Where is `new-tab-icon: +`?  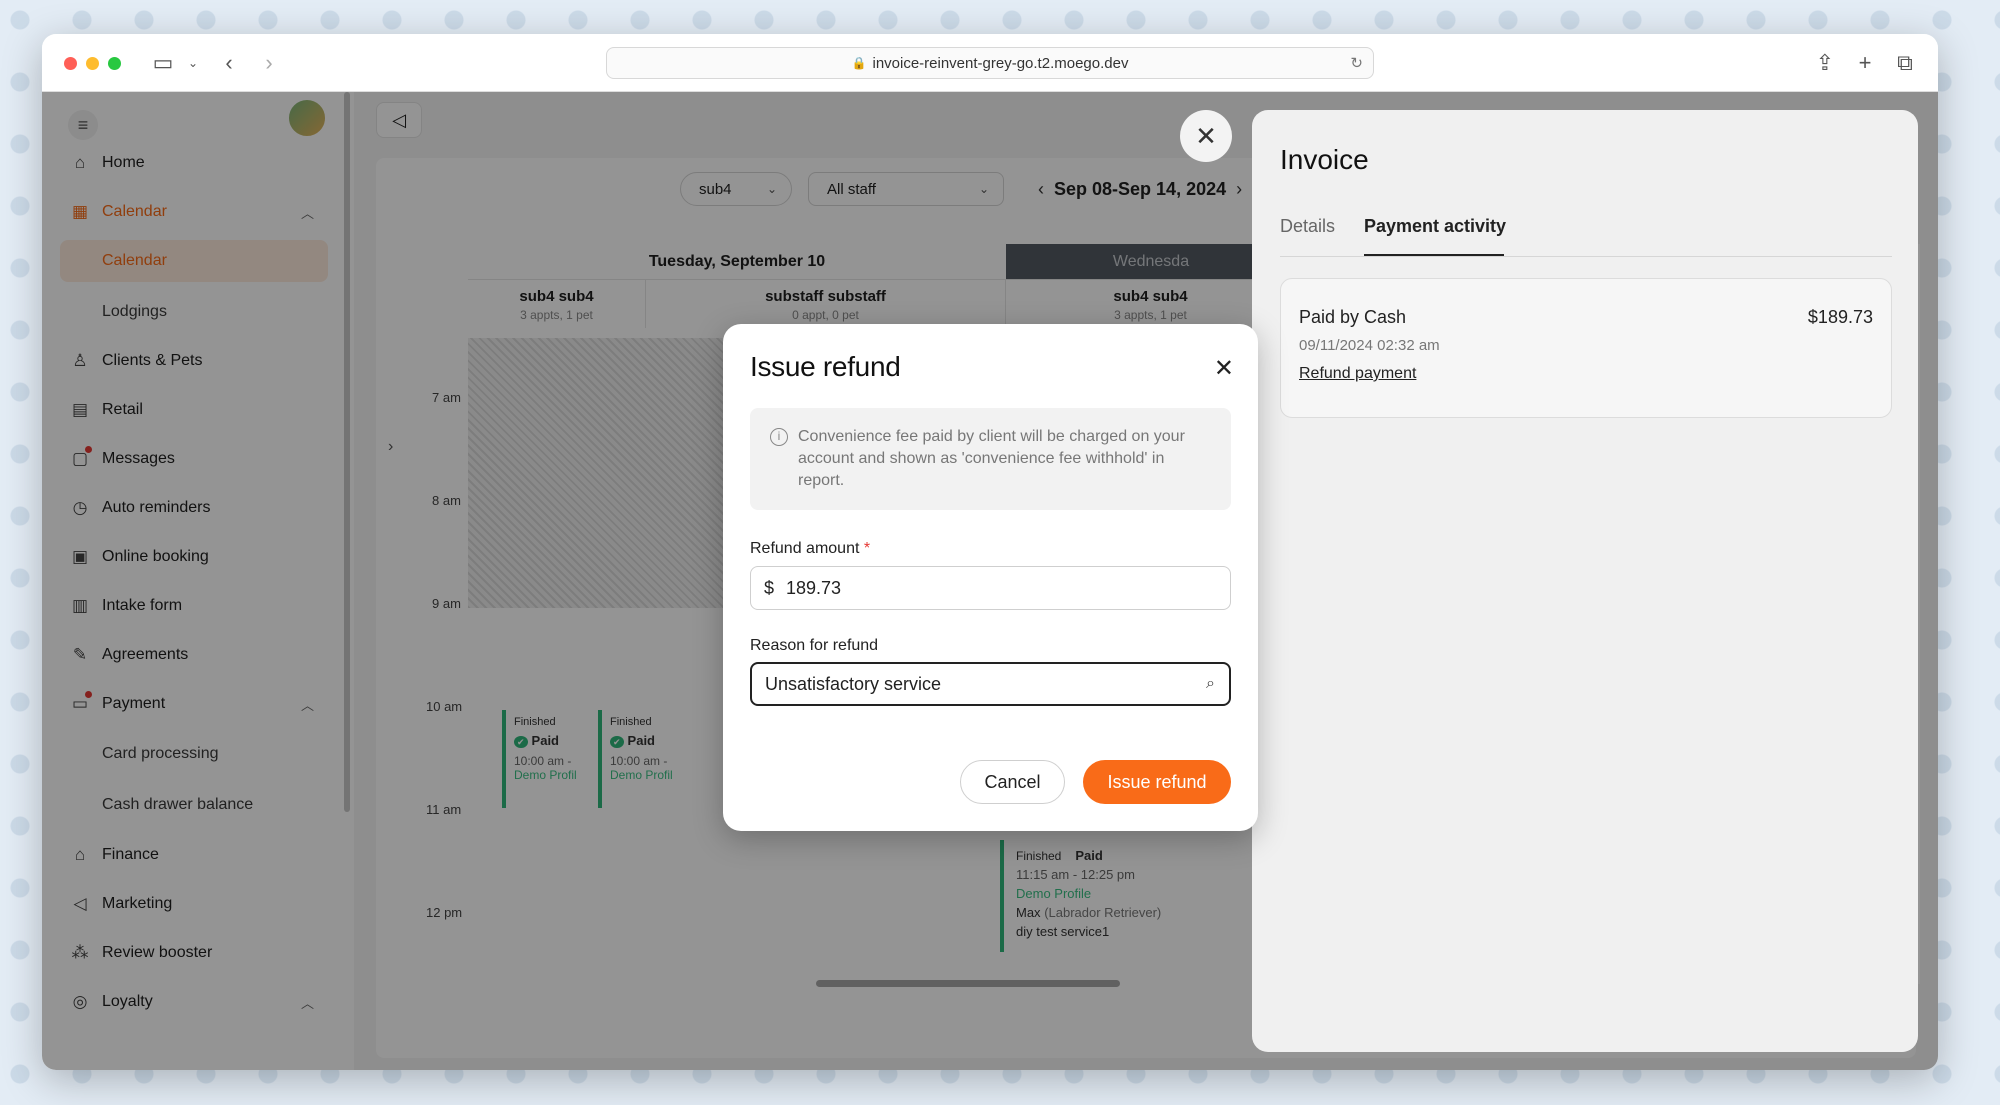
new-tab-icon: + is located at coordinates (1865, 63).